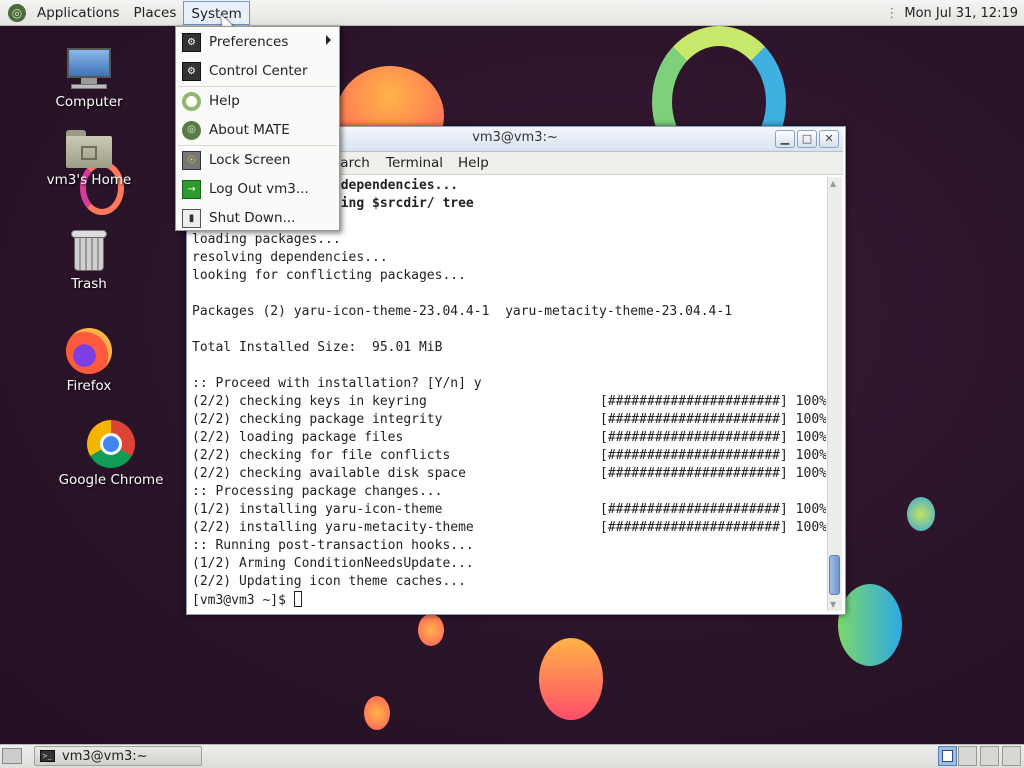 The height and width of the screenshot is (768, 1024). Describe the element at coordinates (964, 13) in the screenshot. I see `clock: Mon Jul 31, 12:19` at that location.